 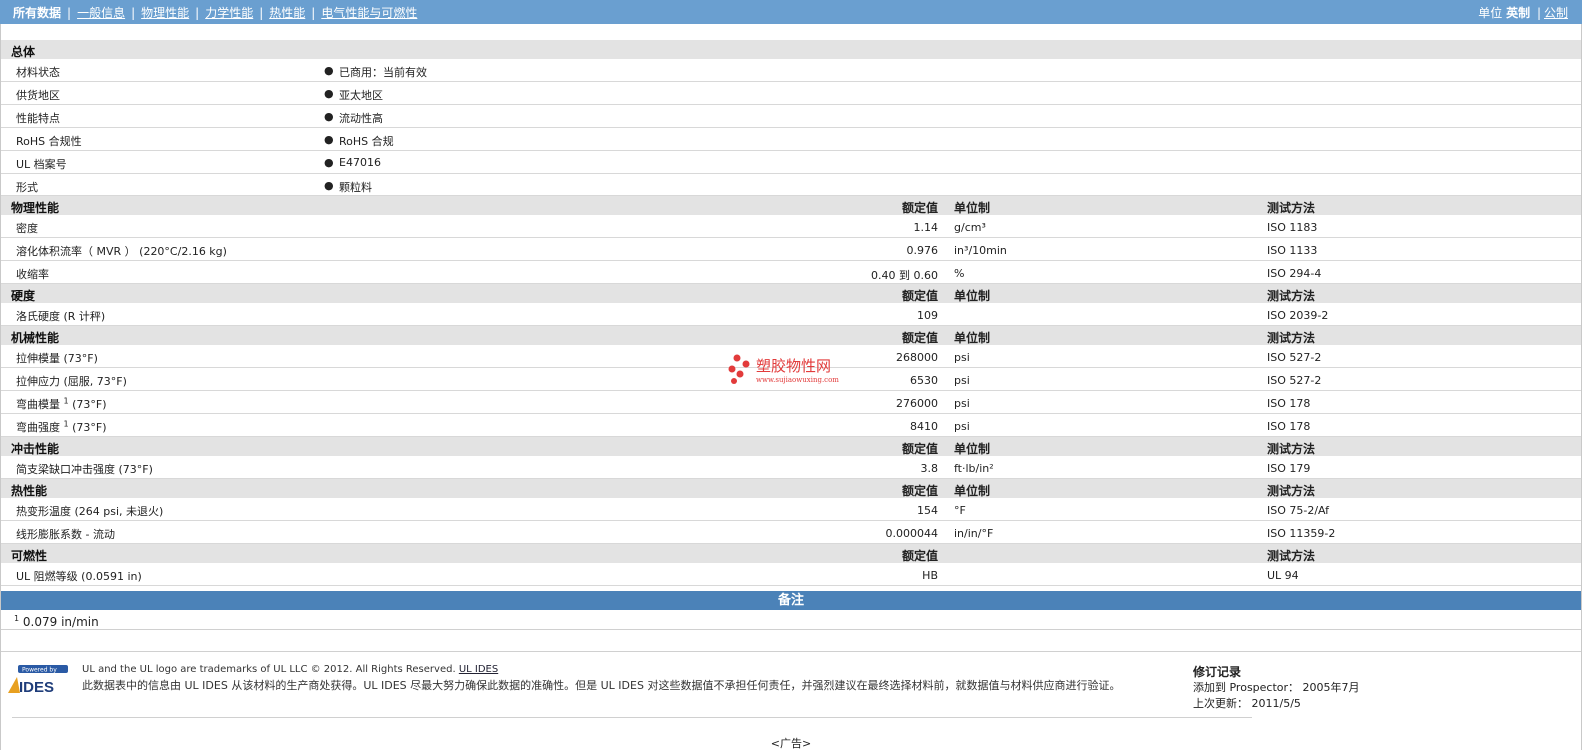 What do you see at coordinates (36, 687) in the screenshot?
I see `svg-text: IDES` at bounding box center [36, 687].